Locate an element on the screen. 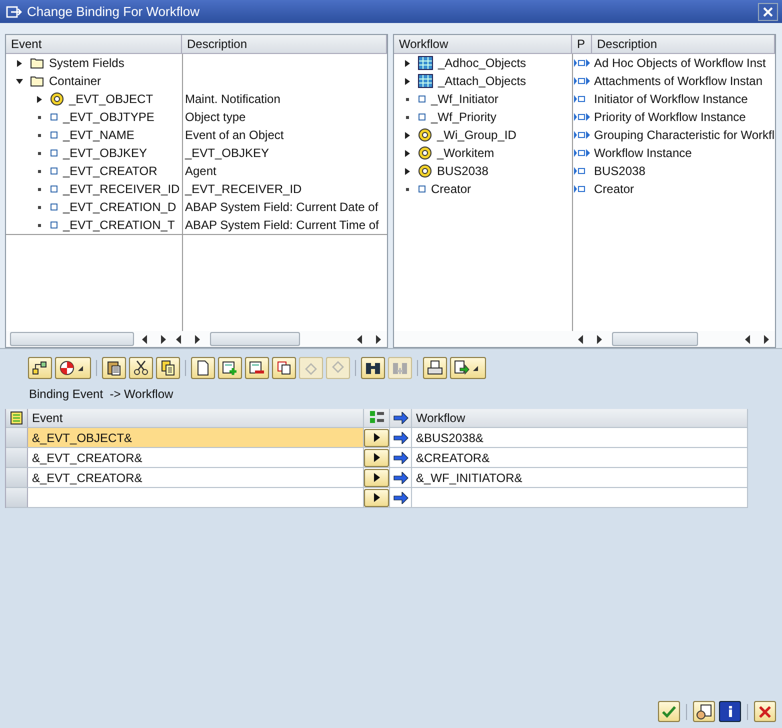 The height and width of the screenshot is (728, 782). description-text: _EVT_RECEIVER_ID is located at coordinates (243, 189).